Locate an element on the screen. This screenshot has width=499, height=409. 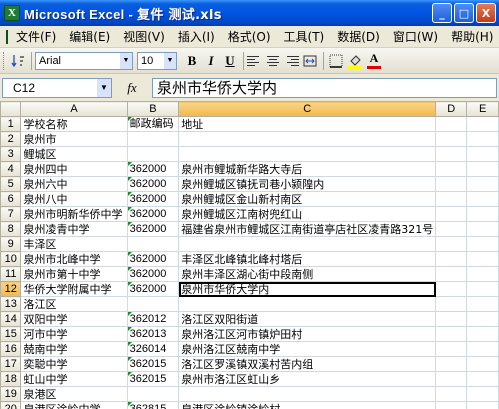
excel-app-icon: X is located at coordinates (12, 13).